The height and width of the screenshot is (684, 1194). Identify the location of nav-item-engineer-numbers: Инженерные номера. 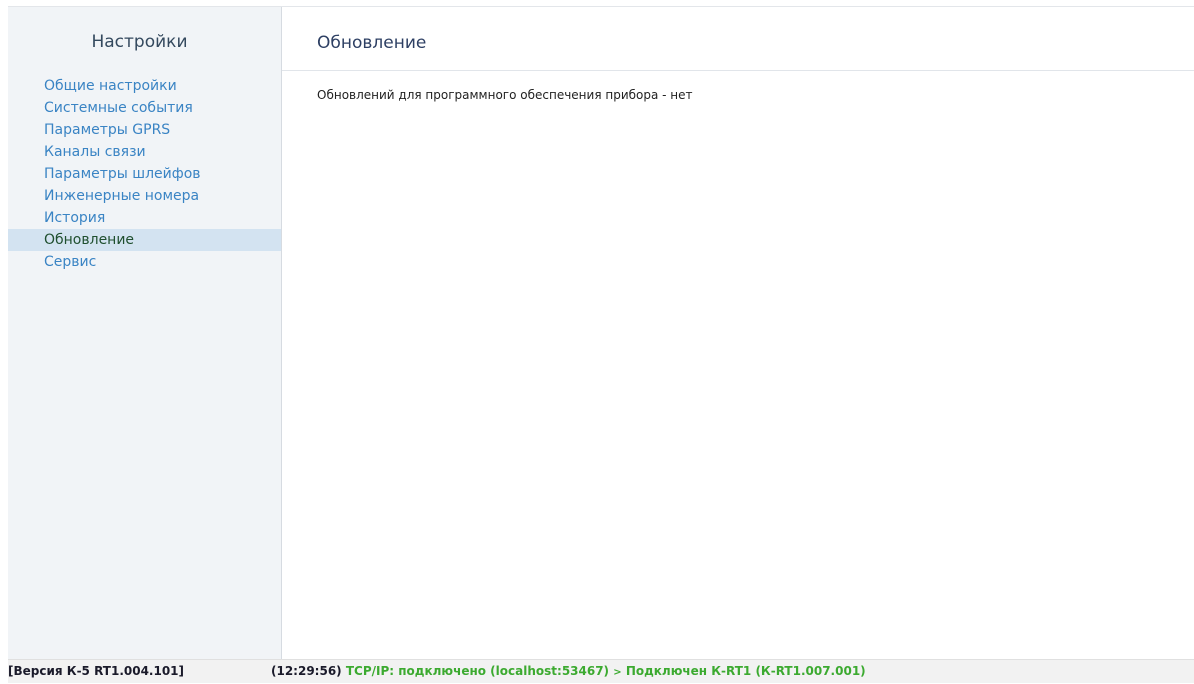
(144, 196).